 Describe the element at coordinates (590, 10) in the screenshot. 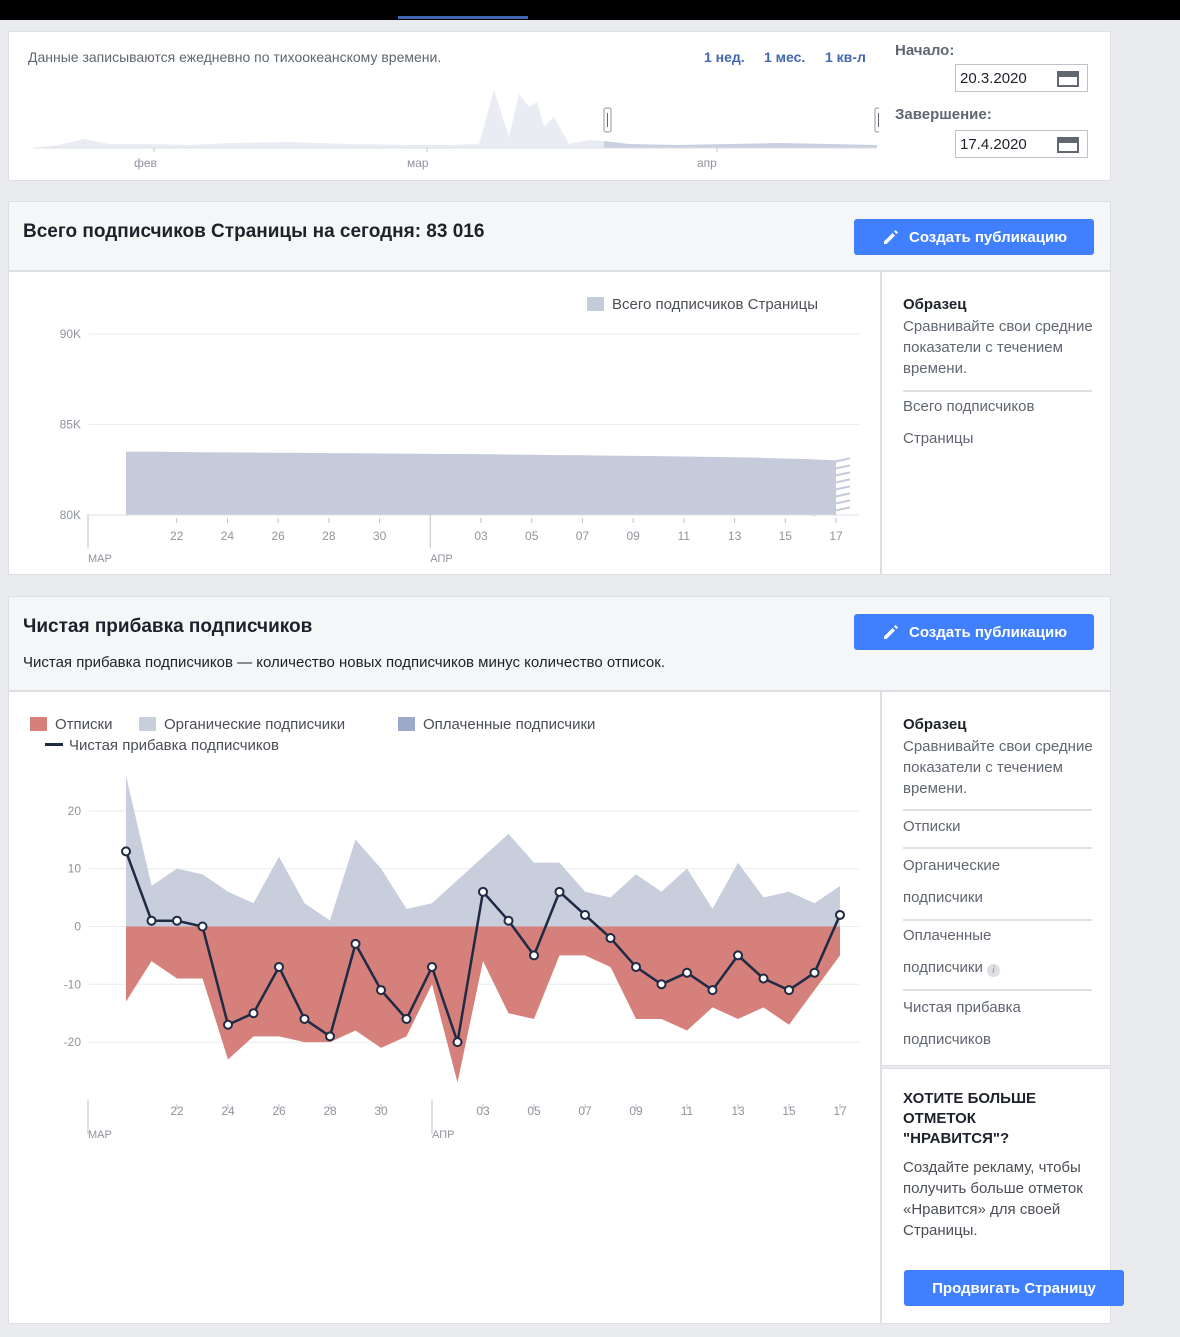

I see `top-bar` at that location.